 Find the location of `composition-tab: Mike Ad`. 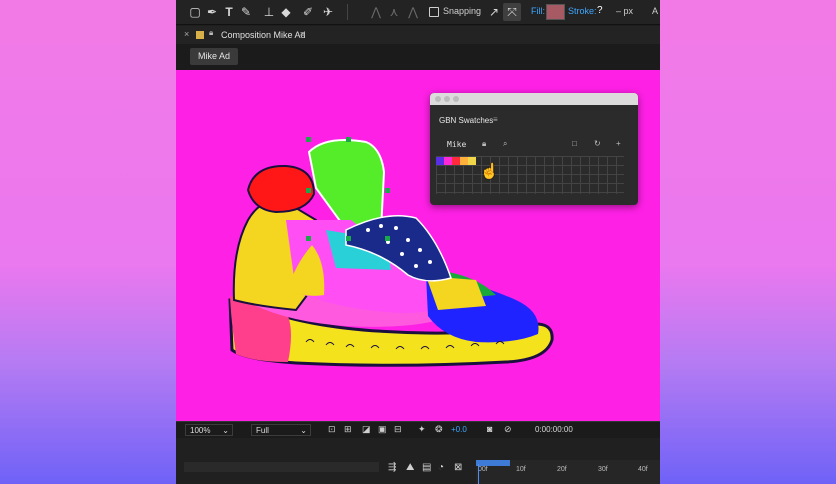

composition-tab: Mike Ad is located at coordinates (214, 56).